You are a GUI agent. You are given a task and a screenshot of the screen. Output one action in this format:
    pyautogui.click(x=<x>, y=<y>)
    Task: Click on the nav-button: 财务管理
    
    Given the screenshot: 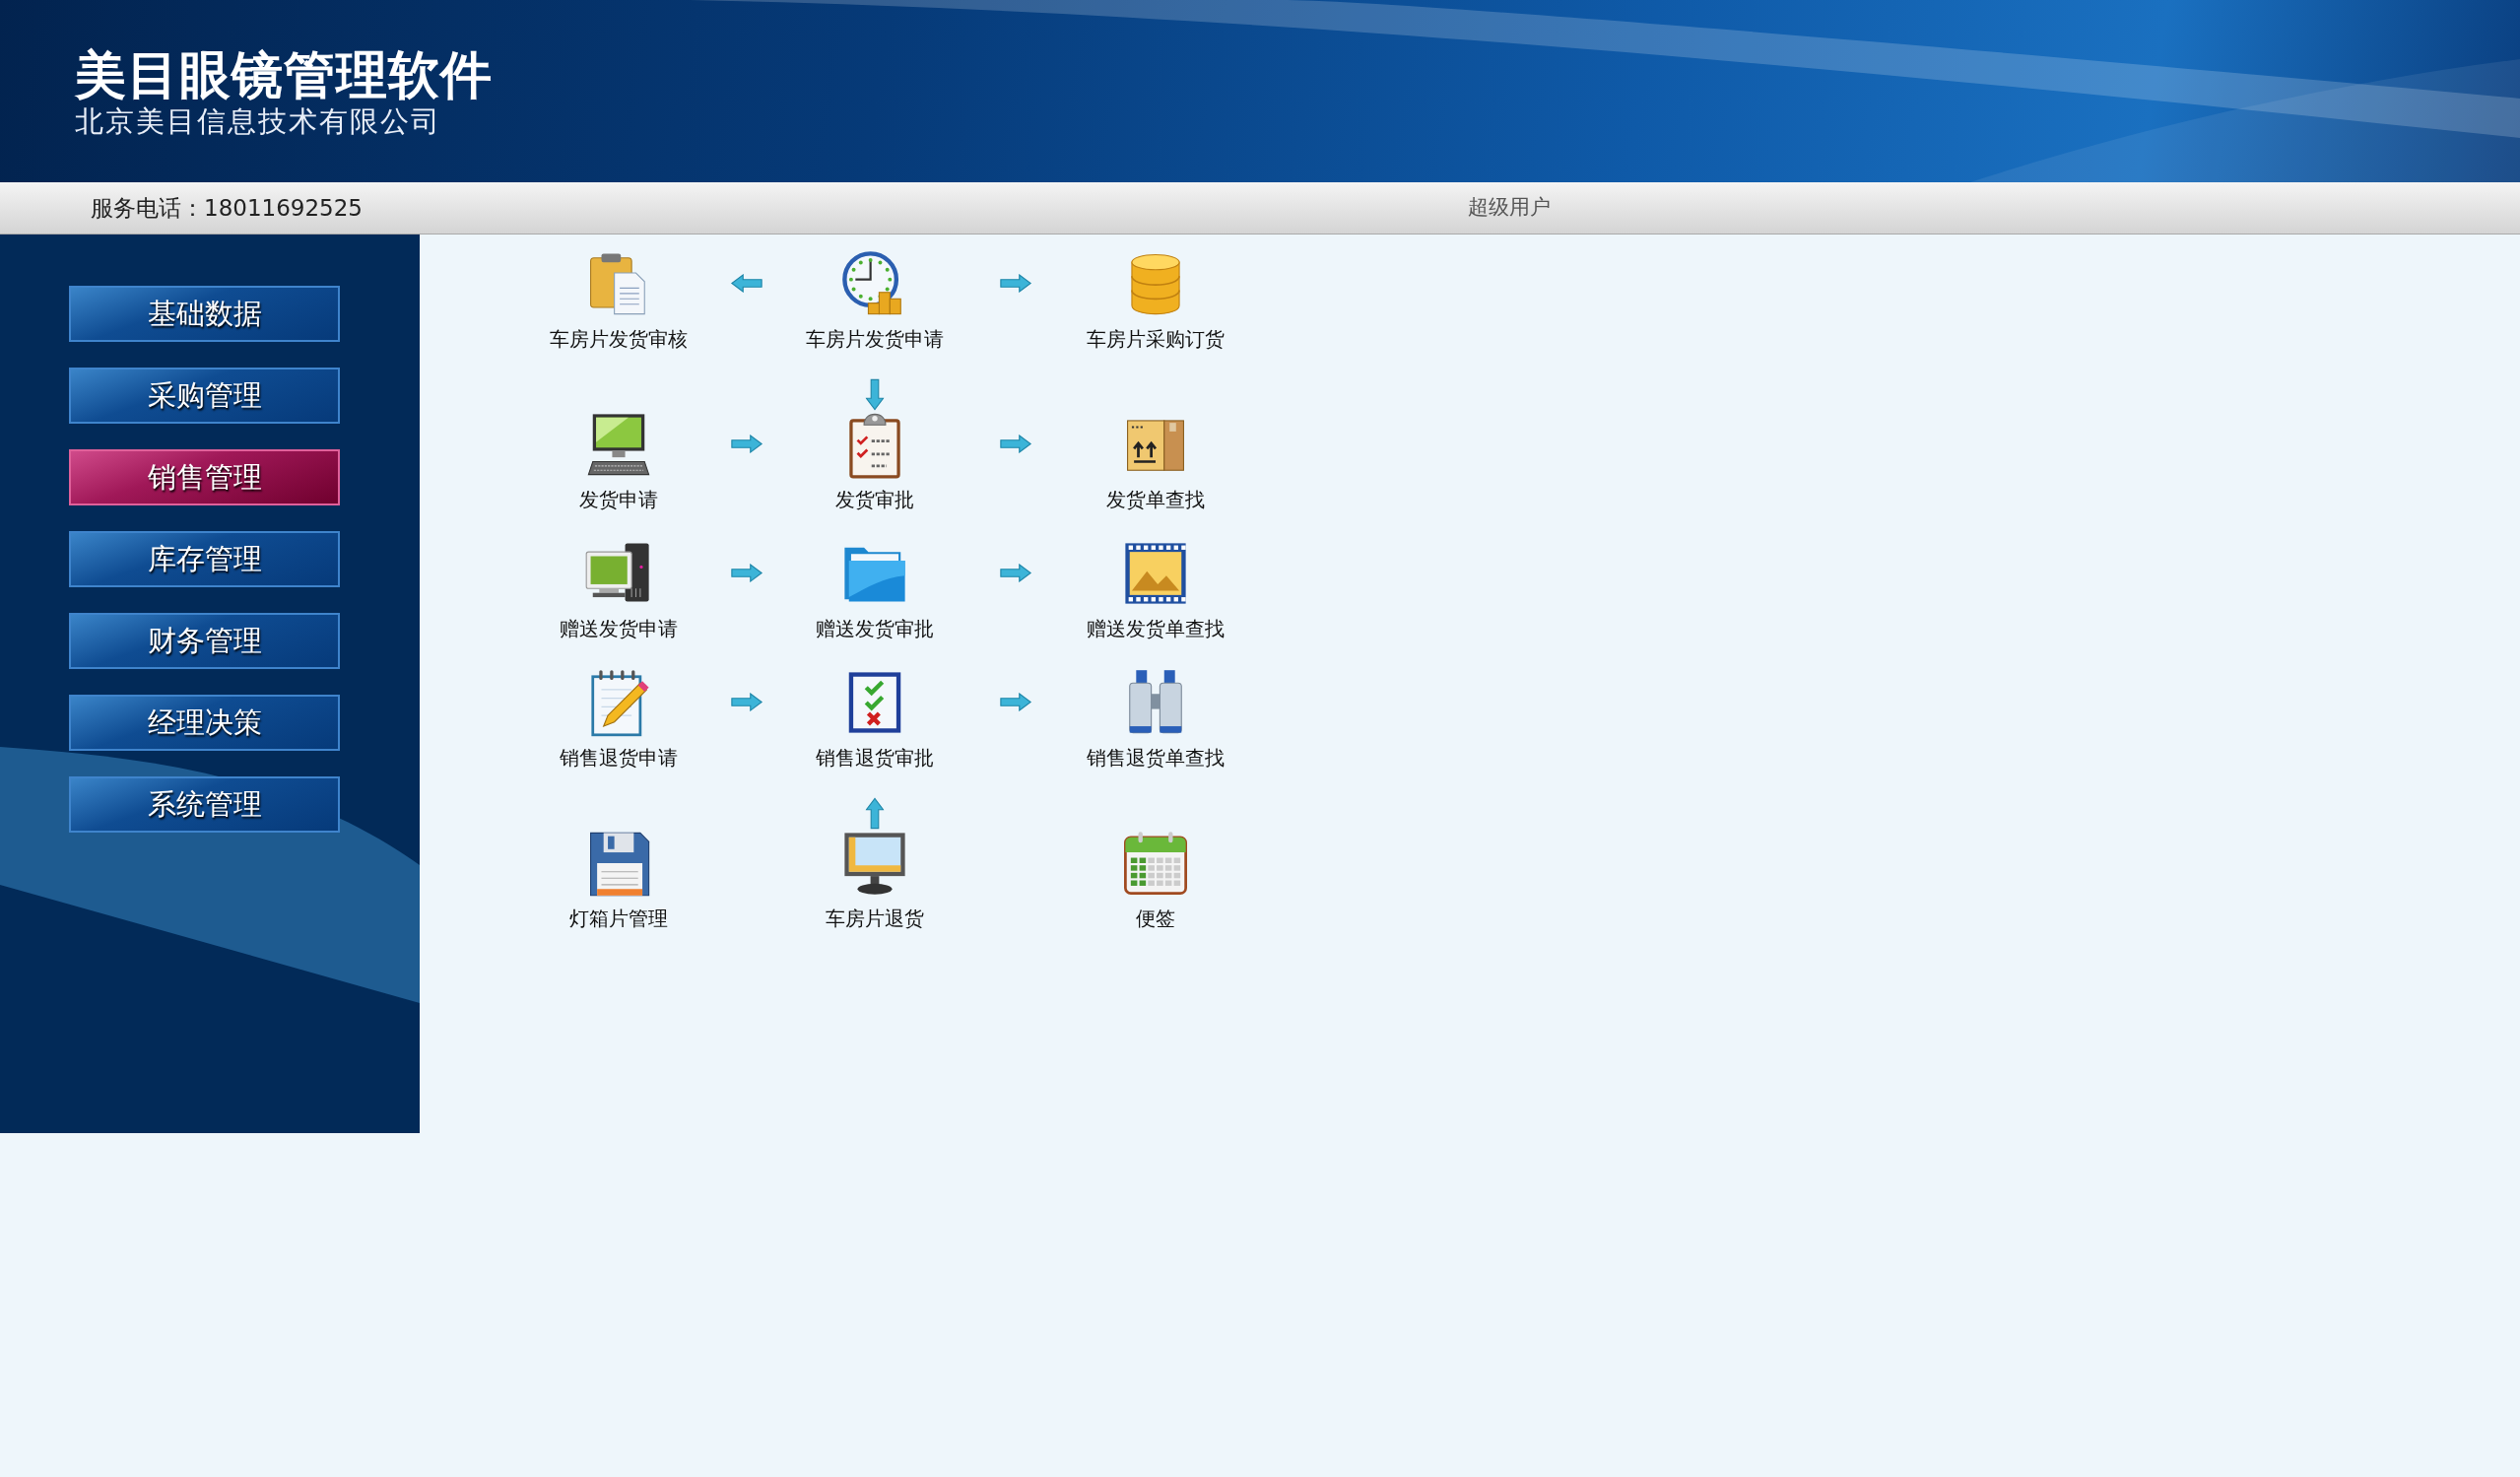 What is the action you would take?
    pyautogui.click(x=204, y=641)
    